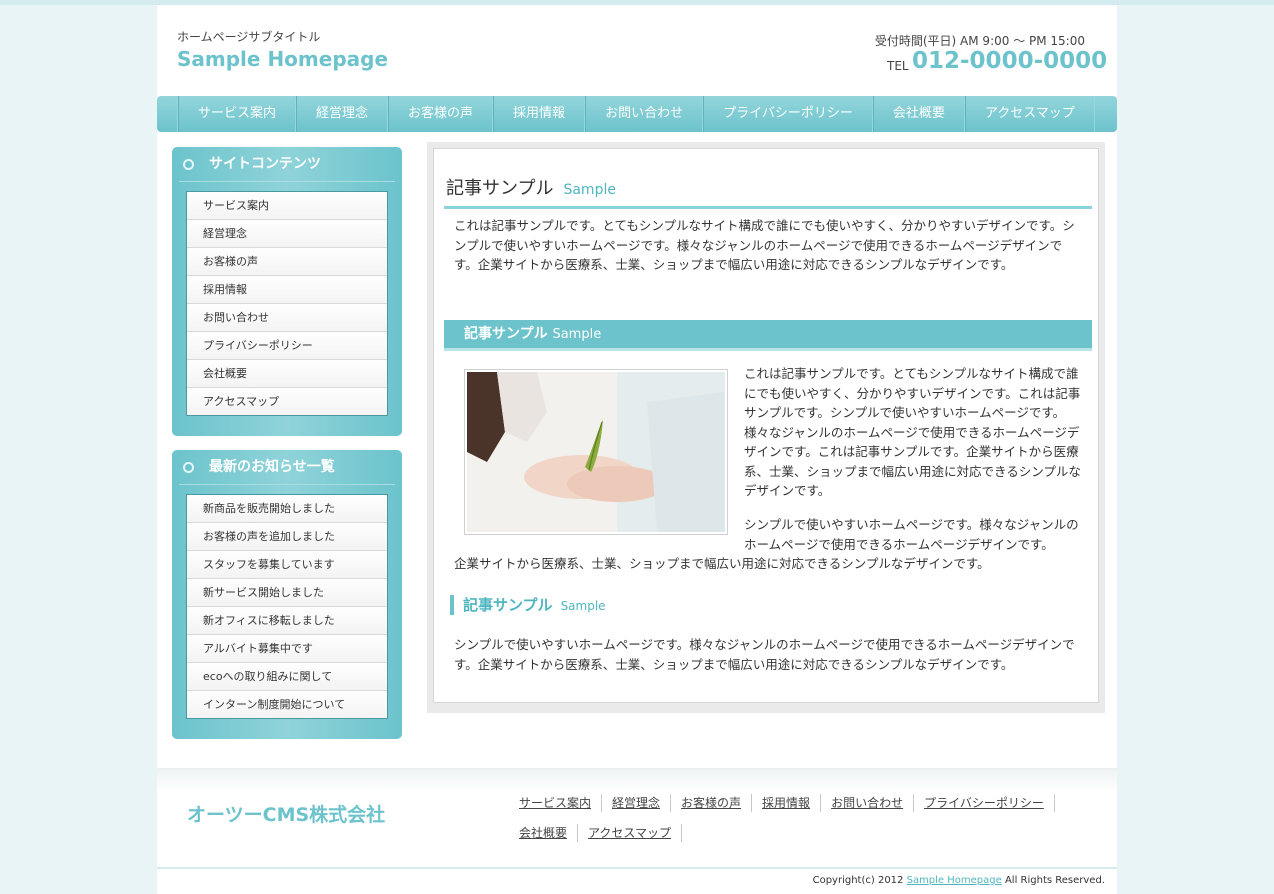 Image resolution: width=1274 pixels, height=894 pixels. I want to click on sidebar-item-testimonials: お客様の声, so click(287, 262).